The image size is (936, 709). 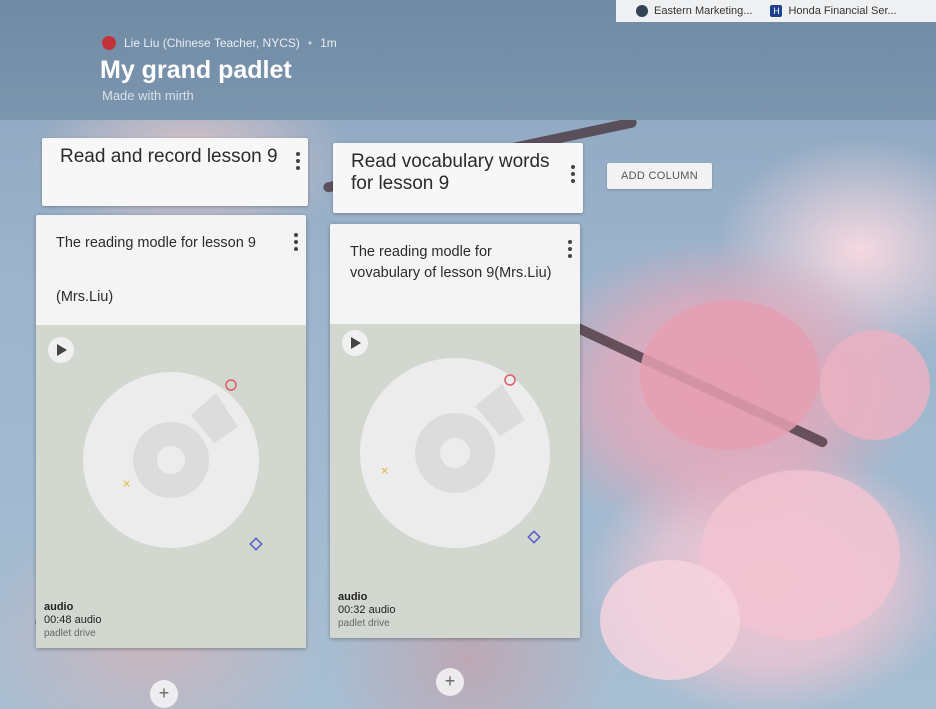 I want to click on audio-attachment: × audio 00:48 audio padlet drive, so click(x=171, y=486).